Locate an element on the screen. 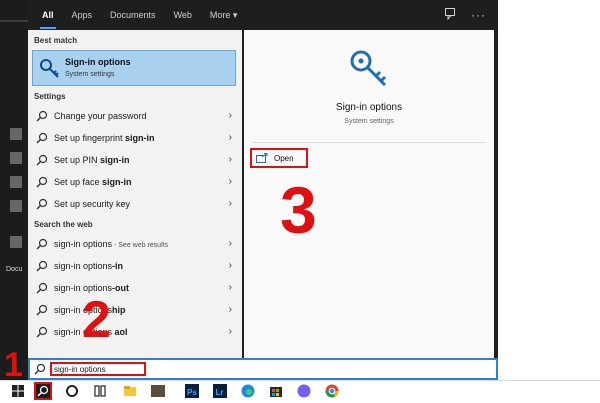 The image size is (600, 403). cortana-icon is located at coordinates (72, 391).